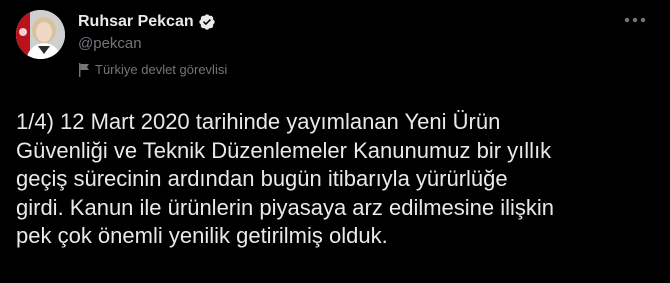  I want to click on account-label-text: Türkiye devlet görevlisi, so click(161, 69).